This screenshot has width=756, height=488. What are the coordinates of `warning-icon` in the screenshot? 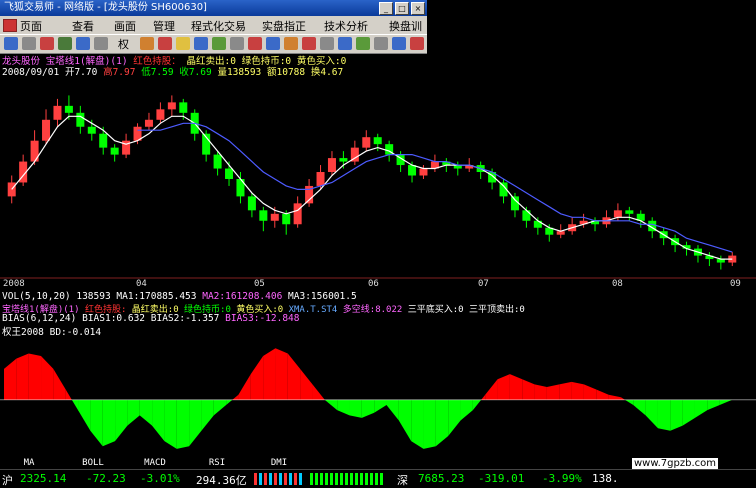 It's located at (309, 43).